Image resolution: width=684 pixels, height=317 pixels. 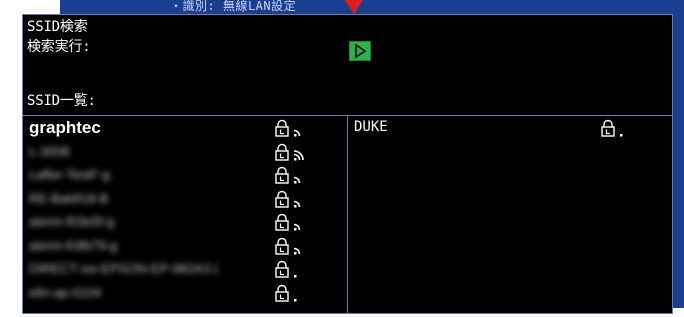 I want to click on ssid-list-item: elin-ap-0104, so click(x=185, y=292).